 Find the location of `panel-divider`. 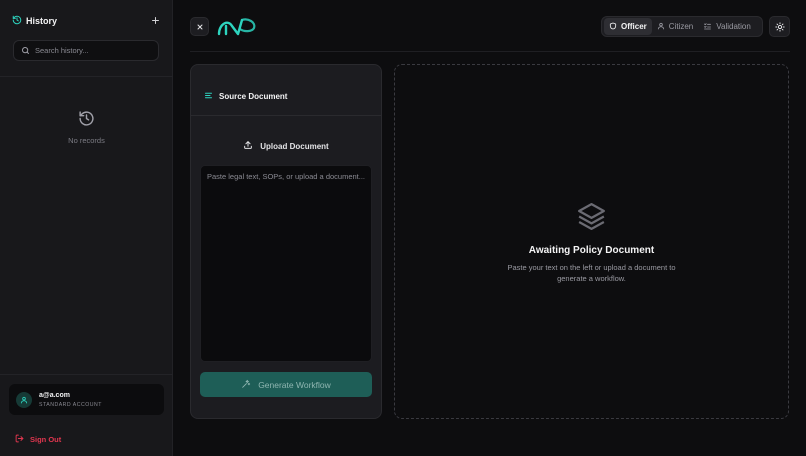

panel-divider is located at coordinates (286, 115).